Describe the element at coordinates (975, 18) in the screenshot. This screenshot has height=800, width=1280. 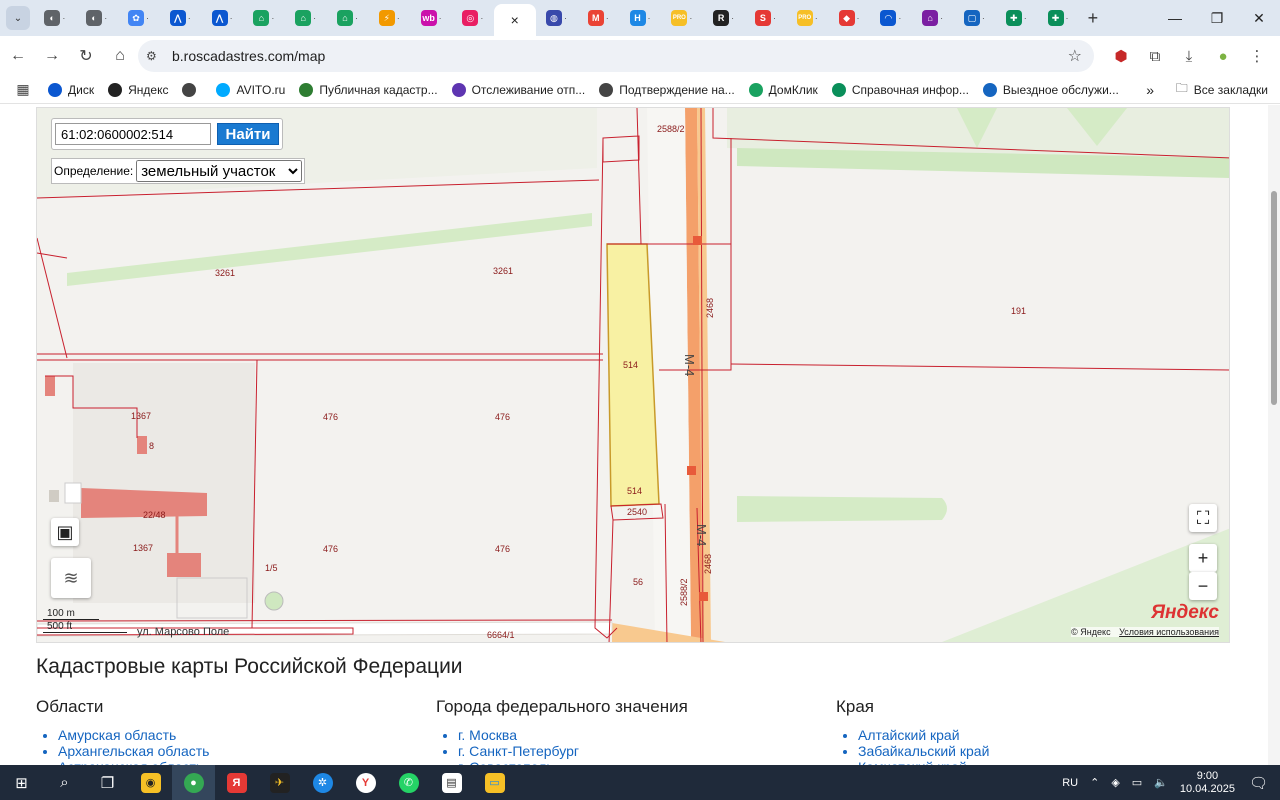
I see `tab: ▢ ·` at that location.